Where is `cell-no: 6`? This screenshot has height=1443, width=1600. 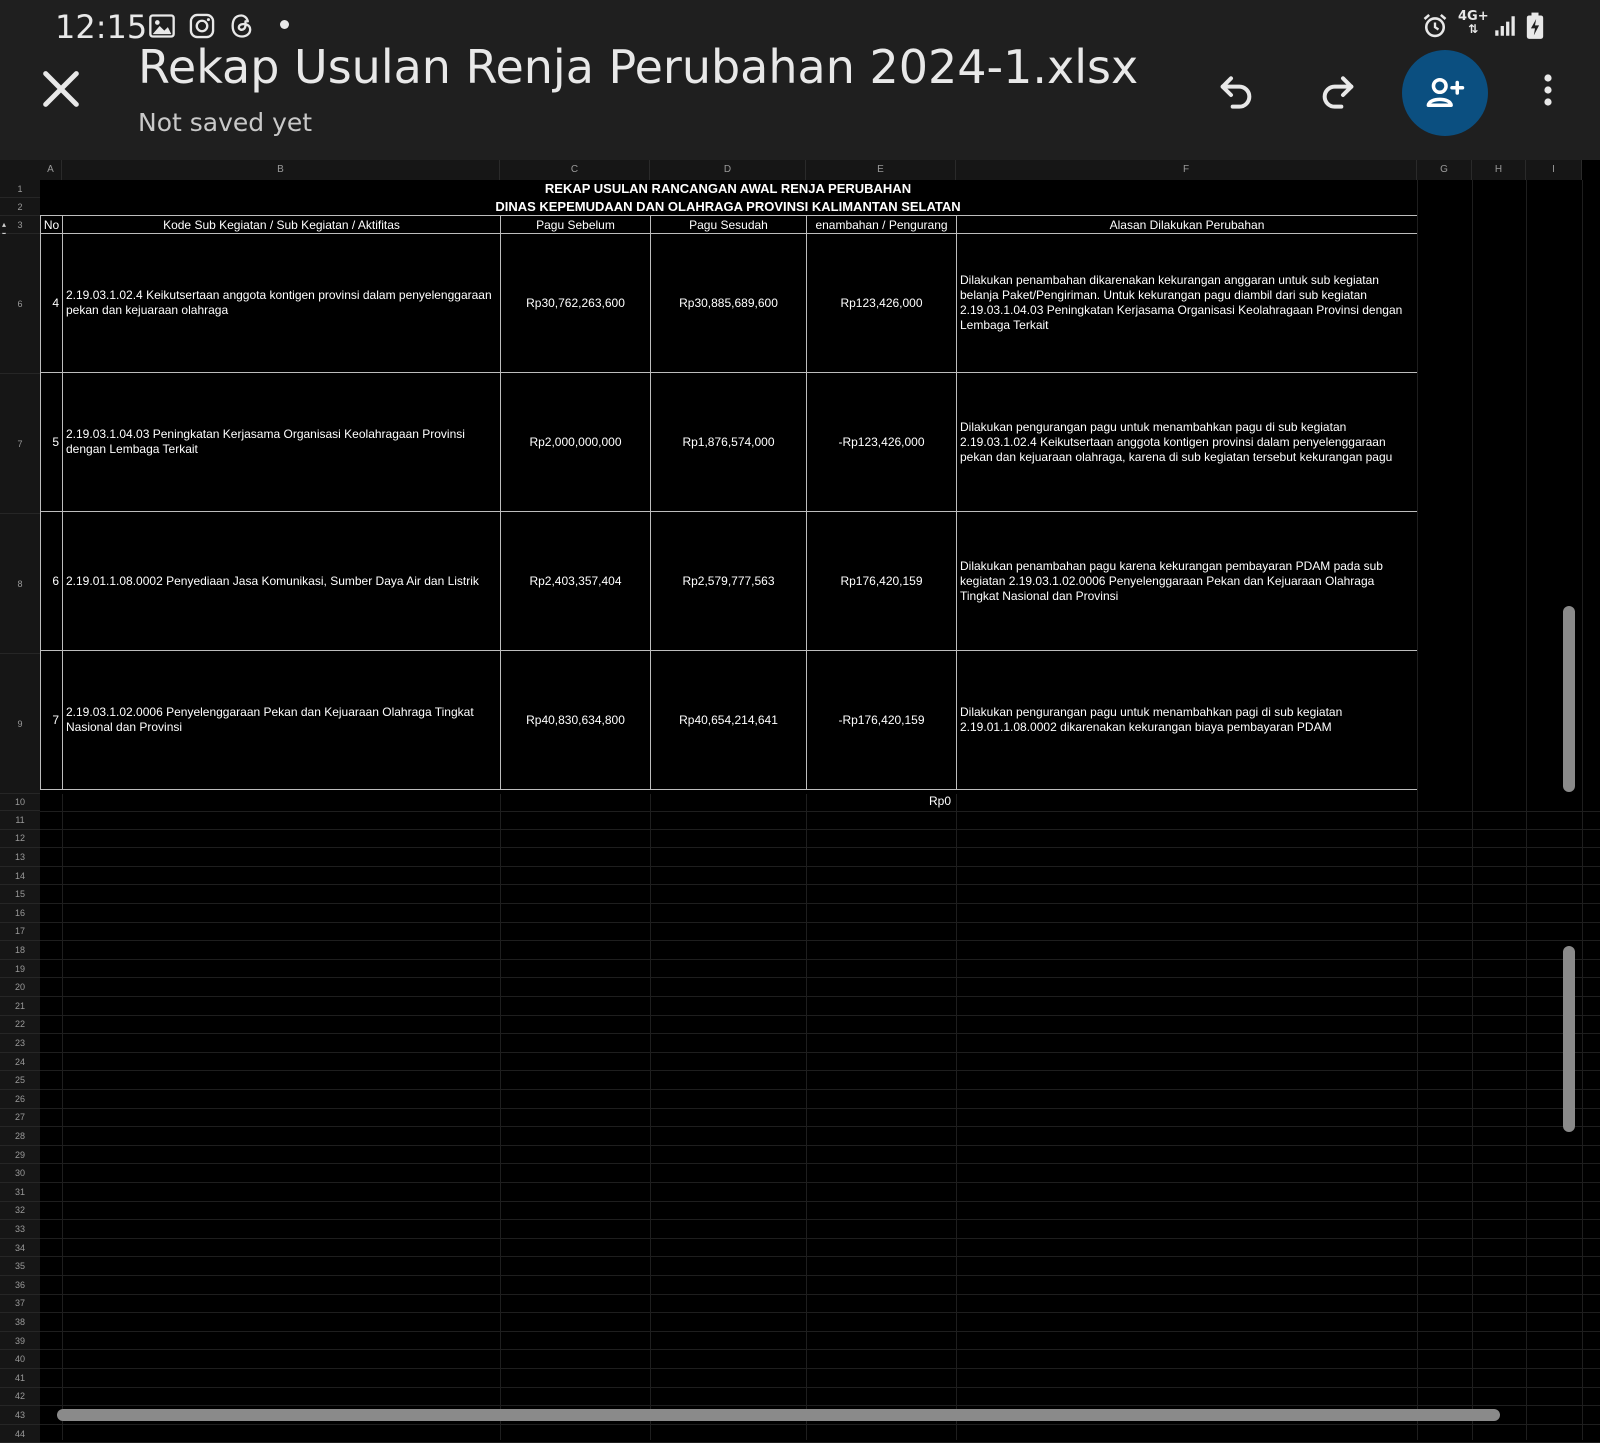
cell-no: 6 is located at coordinates (51, 581).